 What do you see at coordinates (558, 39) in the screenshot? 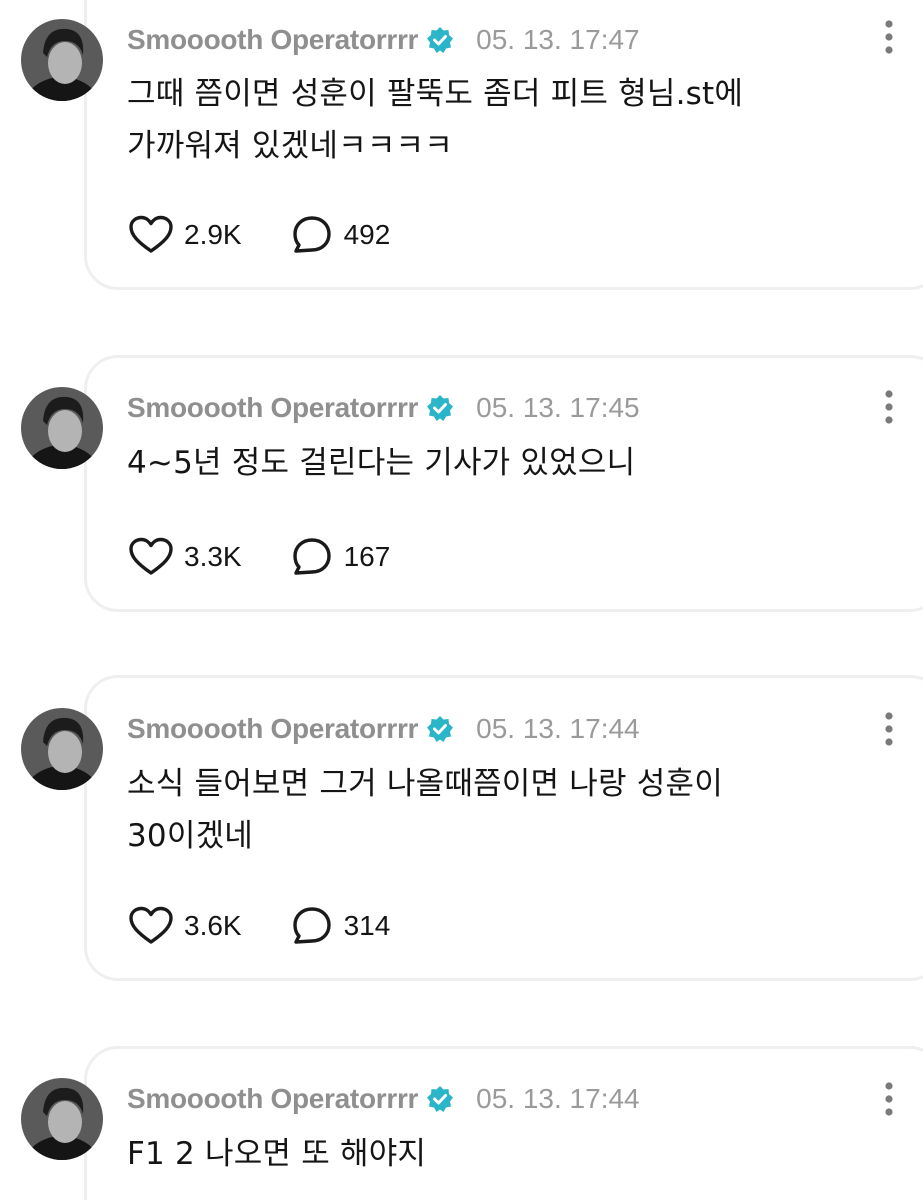
I see `timestamp: 05. 13. 17:47` at bounding box center [558, 39].